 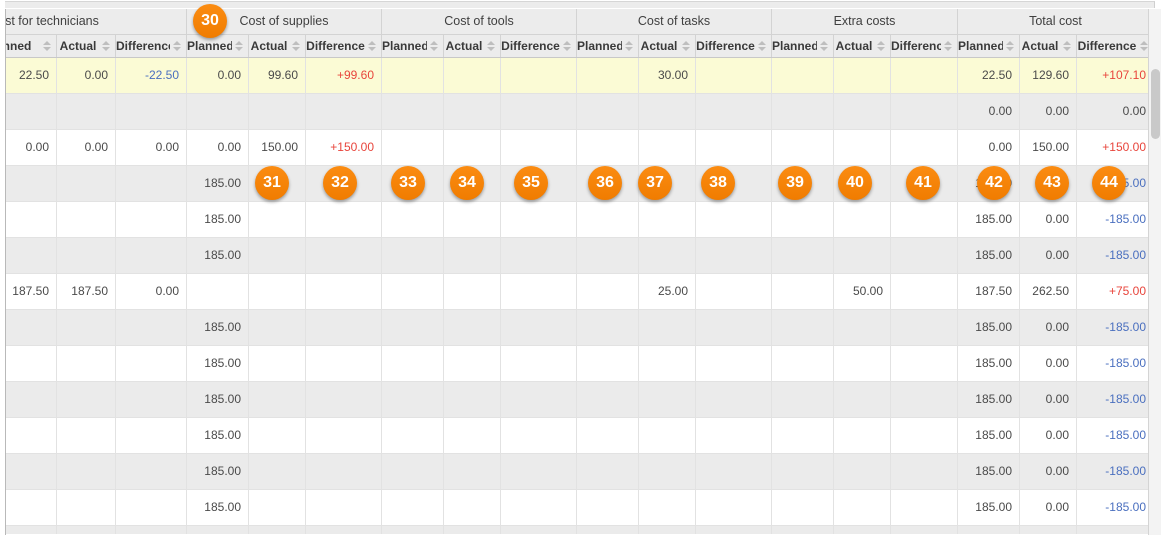 What do you see at coordinates (734, 46) in the screenshot?
I see `column-header-11: Difference` at bounding box center [734, 46].